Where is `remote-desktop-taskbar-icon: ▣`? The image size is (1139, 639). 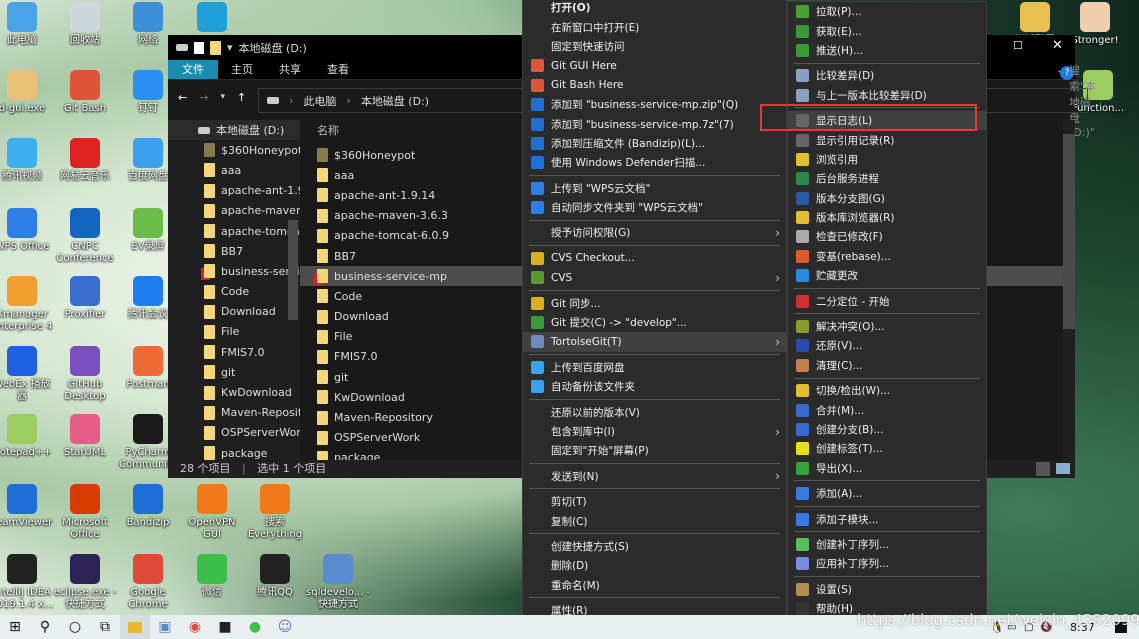 remote-desktop-taskbar-icon: ▣ is located at coordinates (165, 627).